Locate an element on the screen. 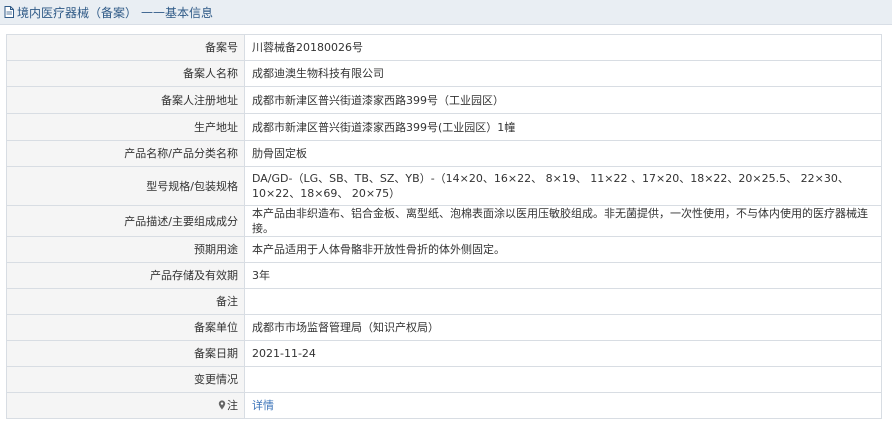 Image resolution: width=892 pixels, height=421 pixels. table-row: 备案人注册地址 成都市新津区普兴街道漆家西路399号（工业园区） is located at coordinates (444, 100).